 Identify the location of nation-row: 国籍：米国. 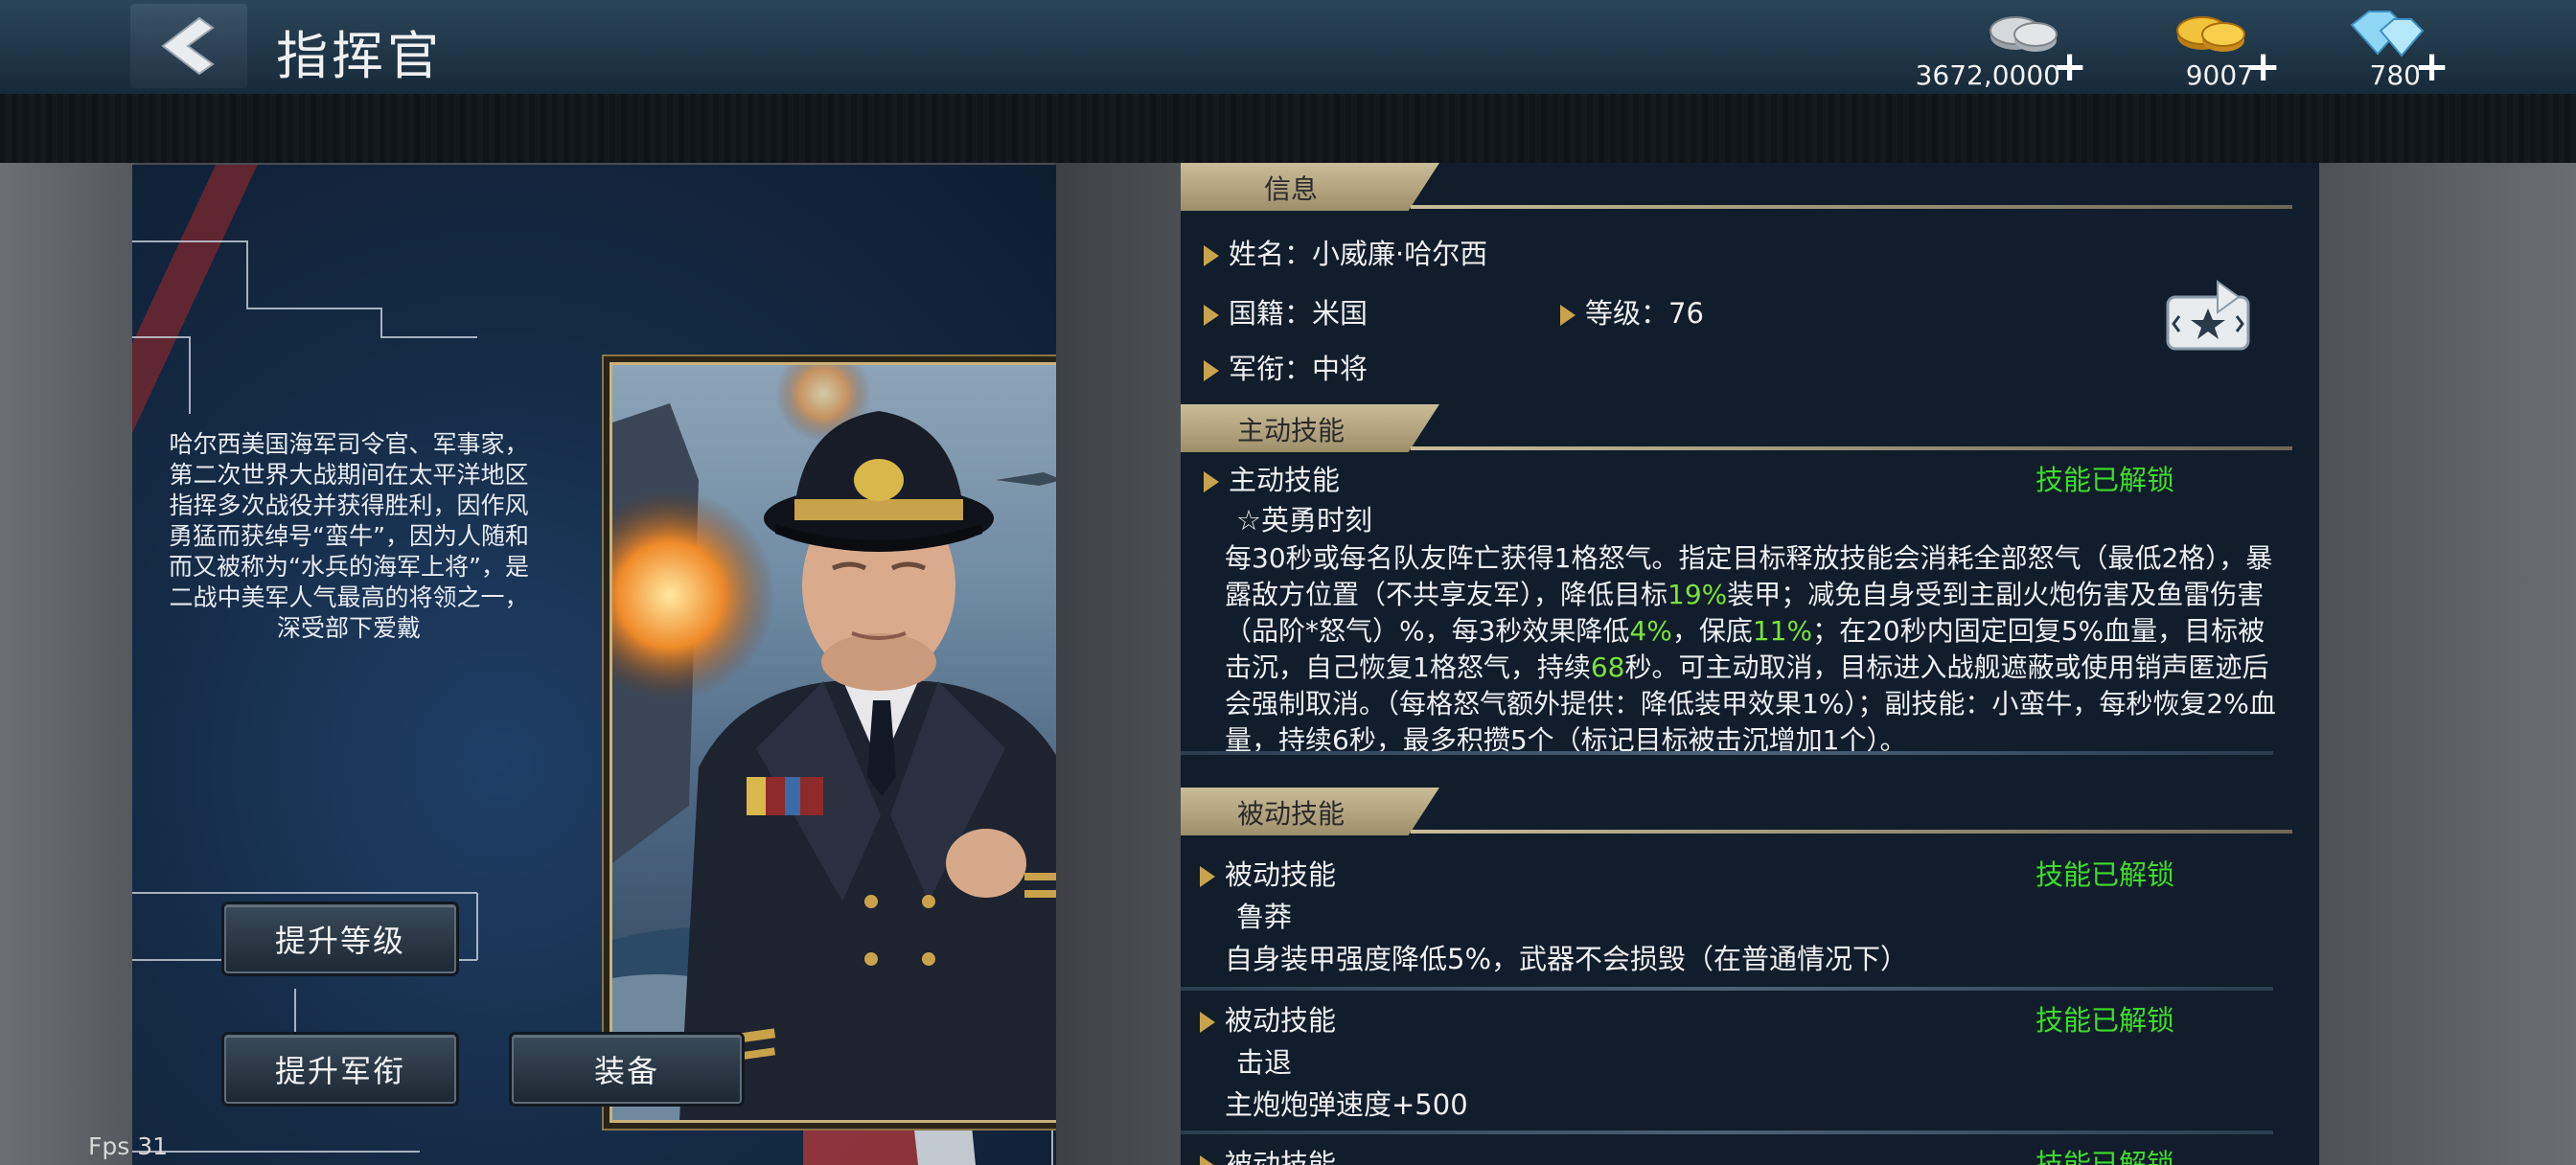
(1286, 311).